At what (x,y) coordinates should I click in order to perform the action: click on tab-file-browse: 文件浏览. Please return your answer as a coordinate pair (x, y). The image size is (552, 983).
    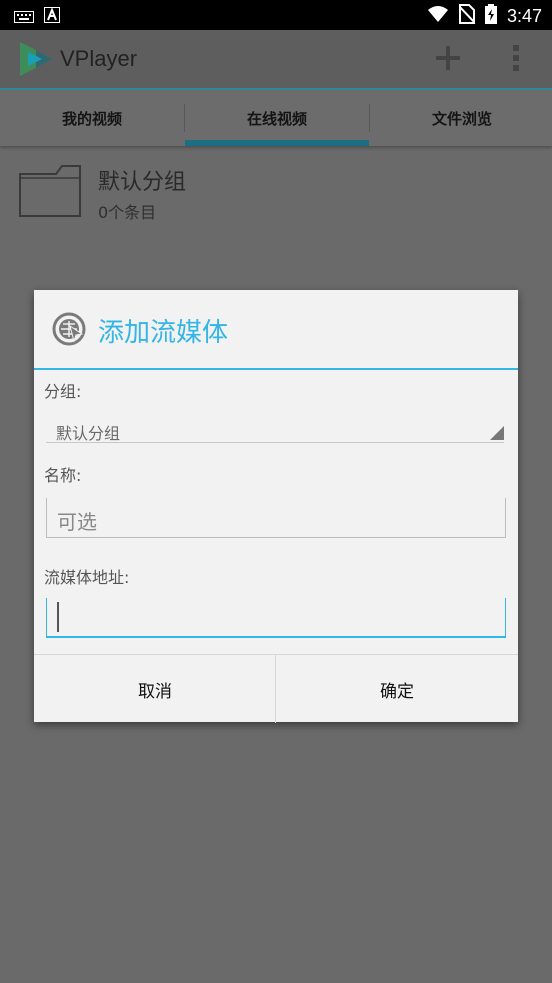
    Looking at the image, I should click on (461, 118).